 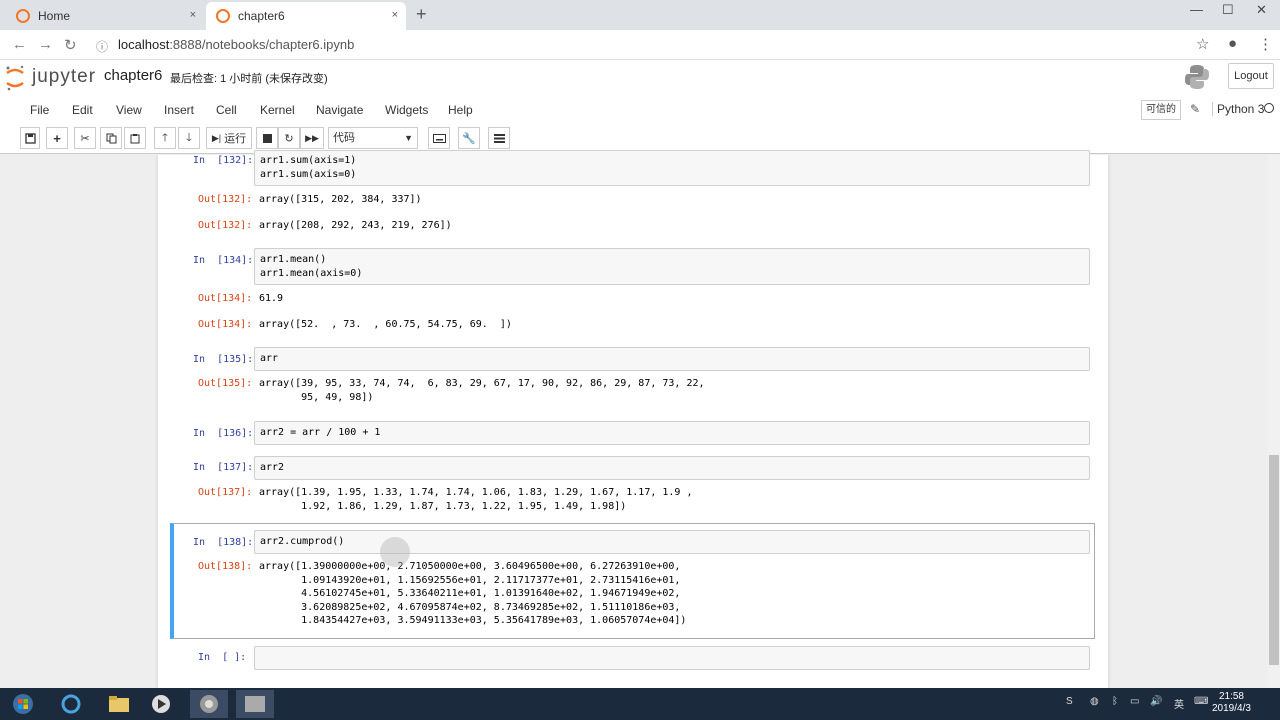 What do you see at coordinates (1161, 110) in the screenshot?
I see `trusted-indicator: 可信的` at bounding box center [1161, 110].